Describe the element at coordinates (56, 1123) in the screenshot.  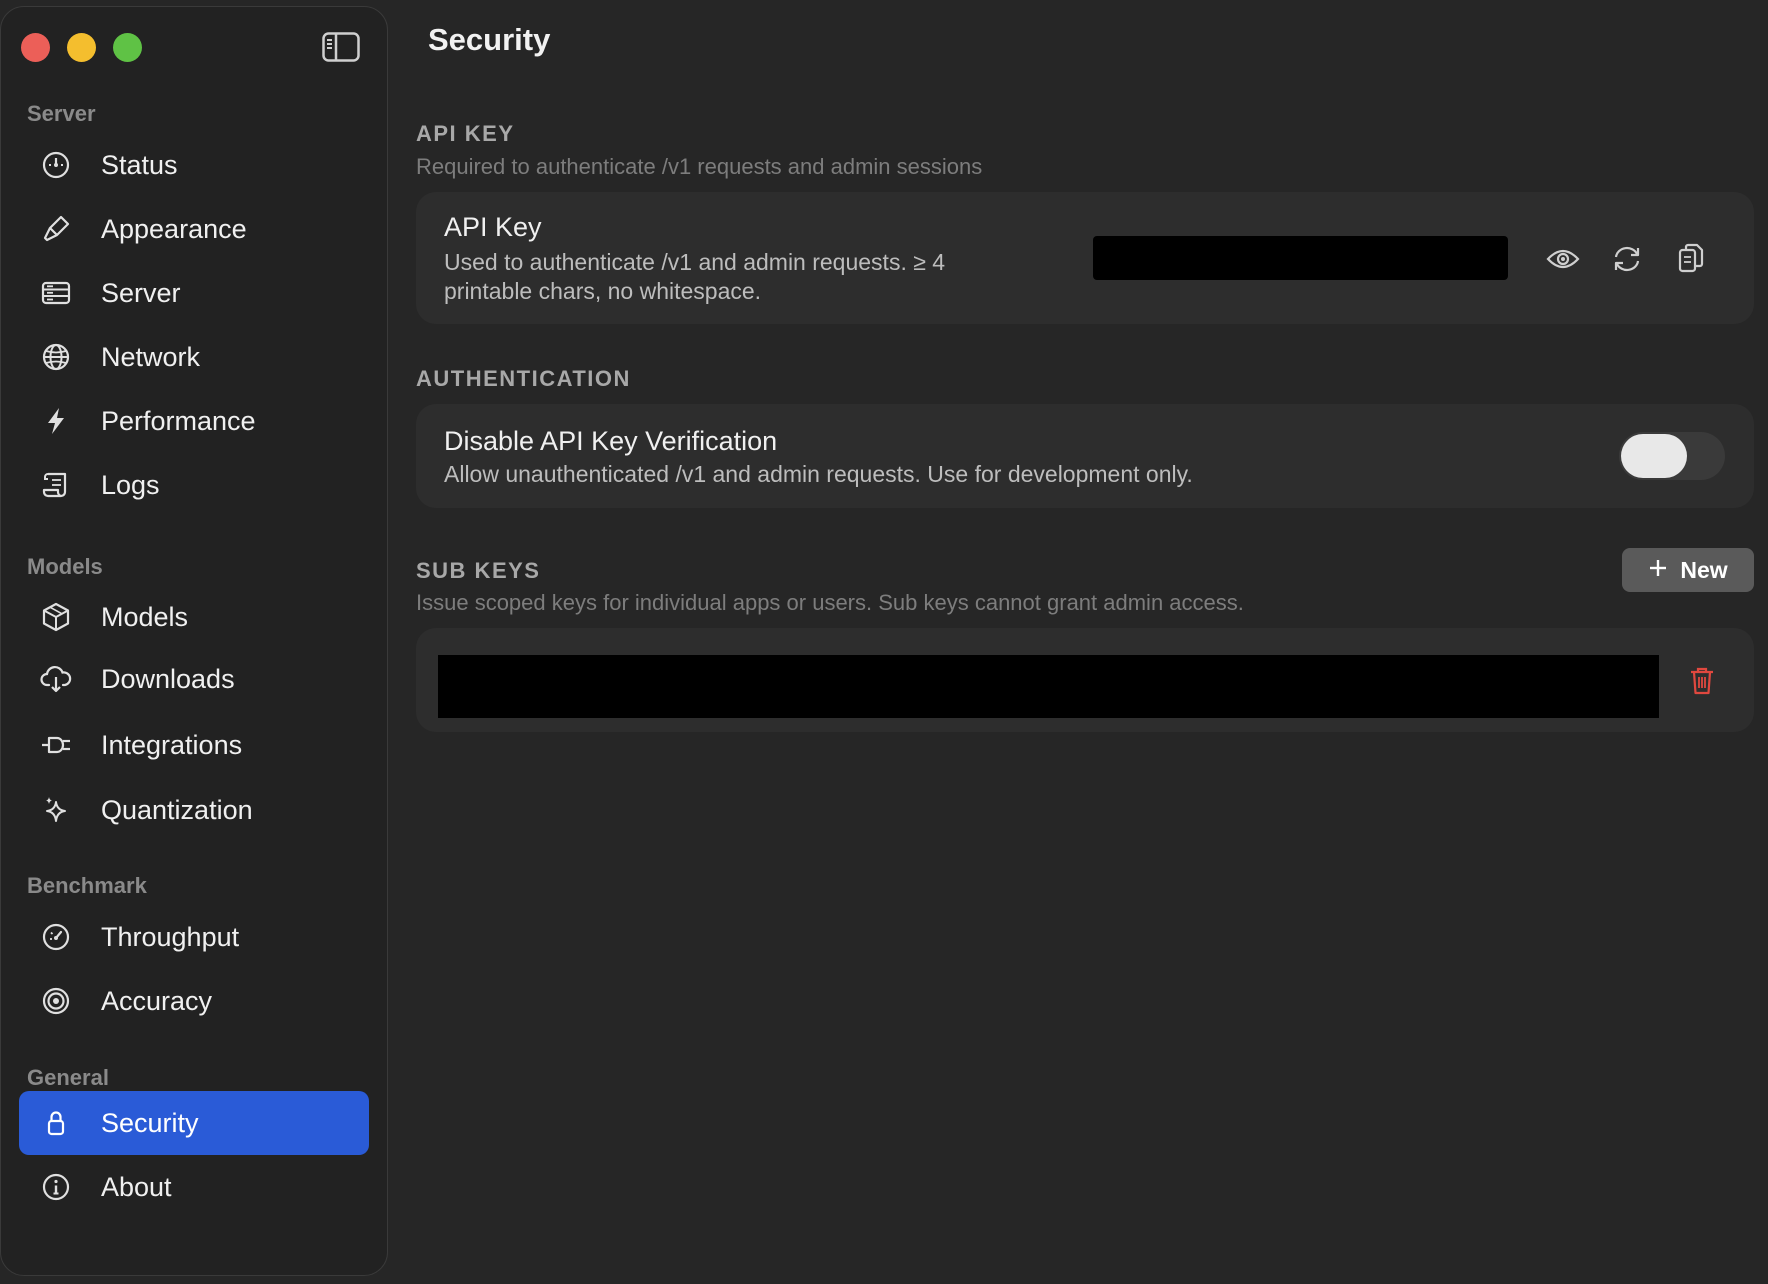
I see `lock-icon` at that location.